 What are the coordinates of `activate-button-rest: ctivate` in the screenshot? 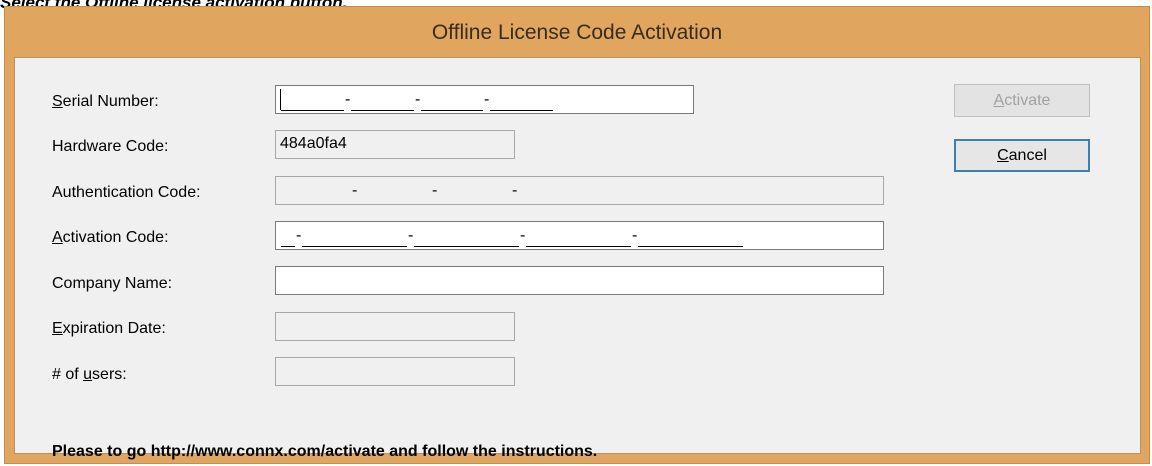 It's located at (1027, 100).